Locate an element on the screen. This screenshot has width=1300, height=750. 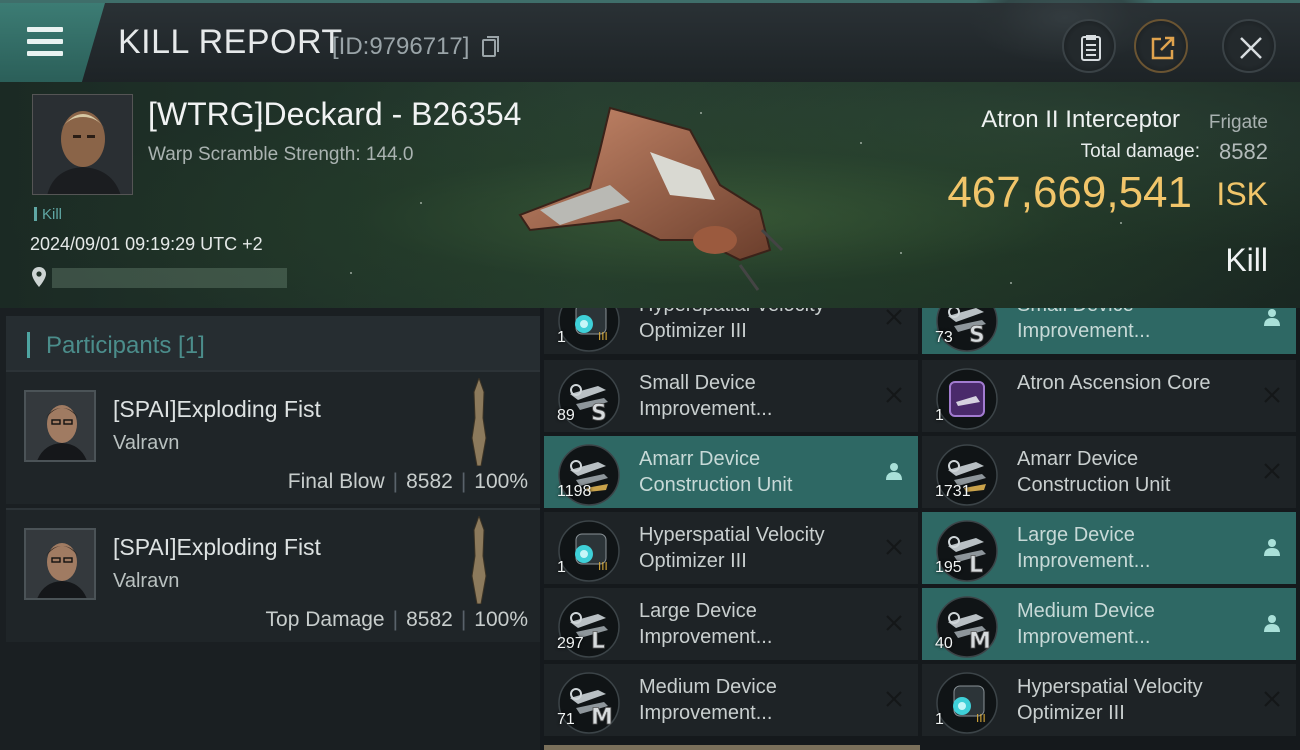
item-quantity: 1731 is located at coordinates (953, 491).